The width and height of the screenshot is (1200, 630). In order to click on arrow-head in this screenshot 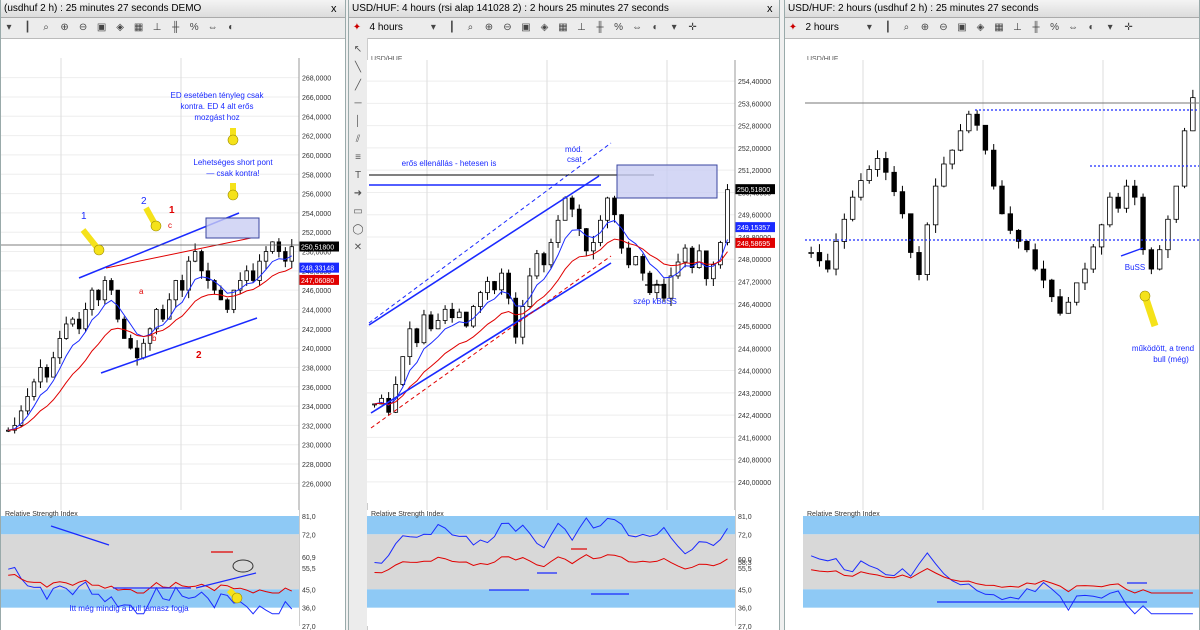, I will do `click(233, 195)`.